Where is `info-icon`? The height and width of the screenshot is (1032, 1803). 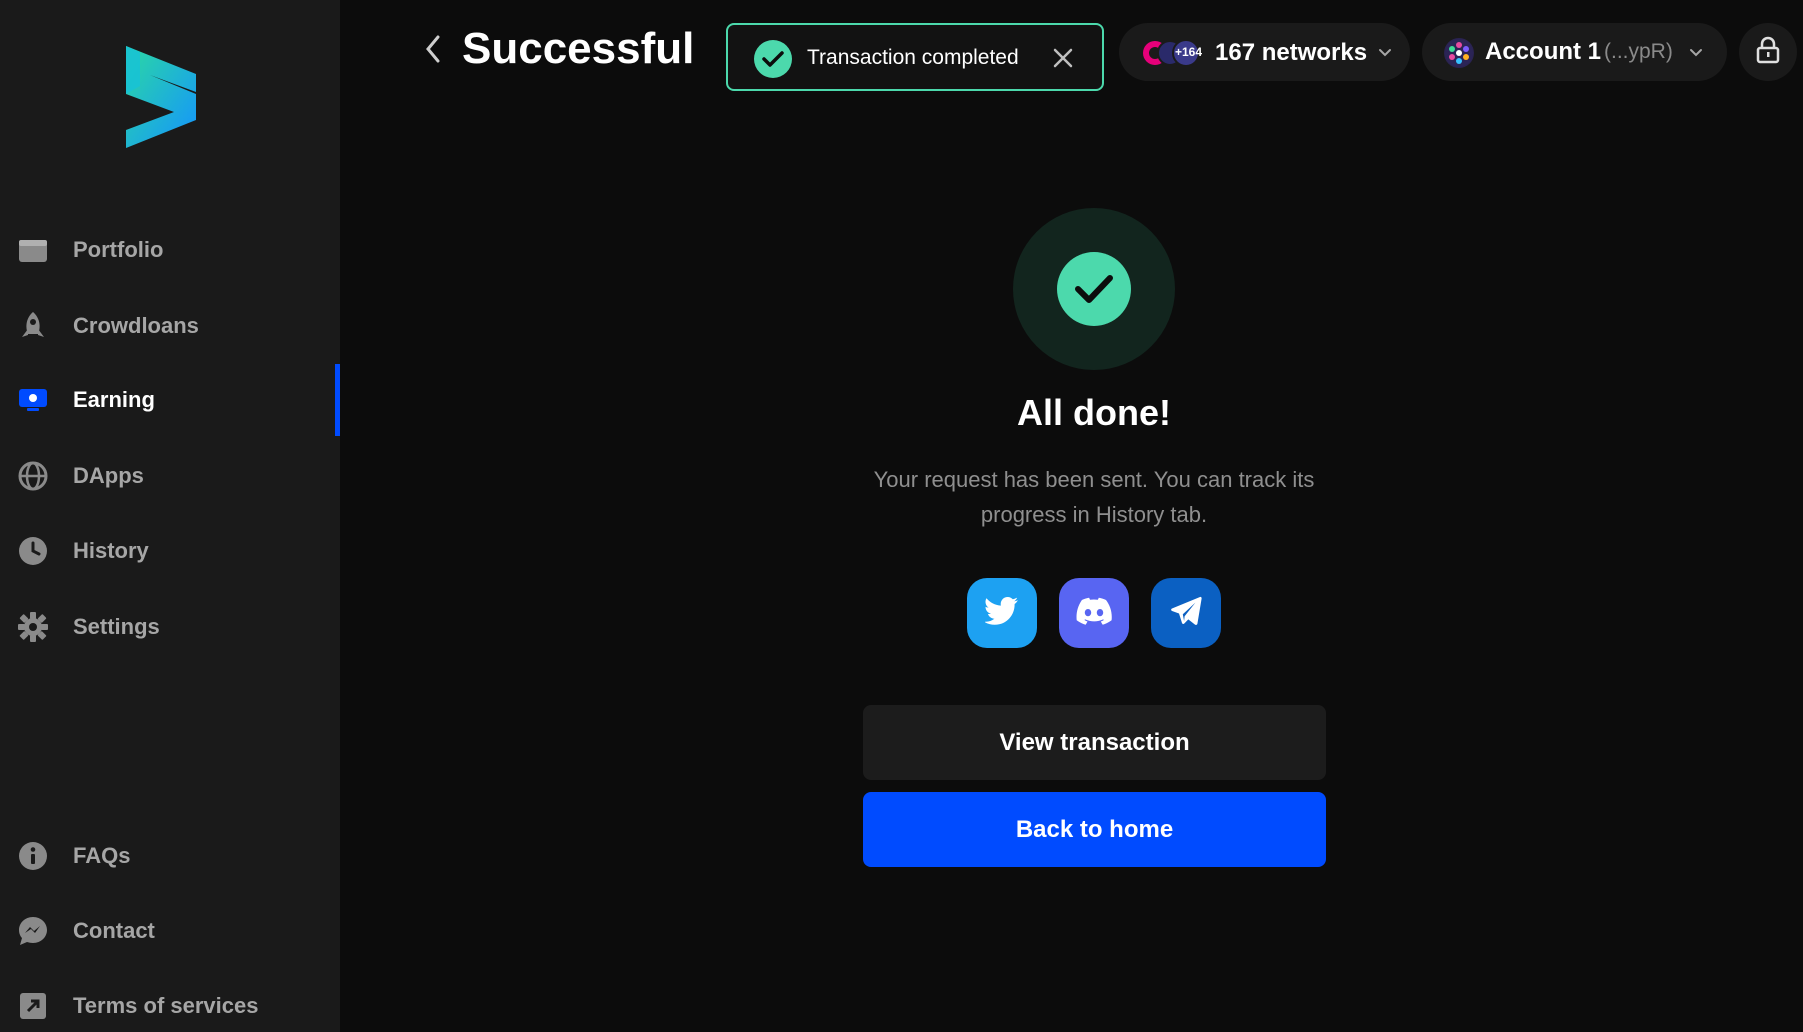
info-icon is located at coordinates (33, 856).